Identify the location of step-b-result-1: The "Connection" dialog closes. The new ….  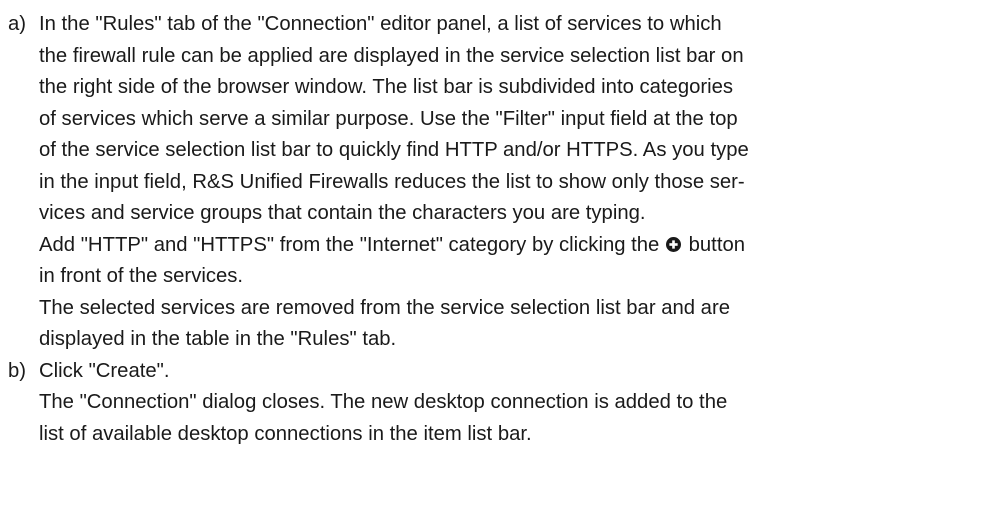
(383, 402).